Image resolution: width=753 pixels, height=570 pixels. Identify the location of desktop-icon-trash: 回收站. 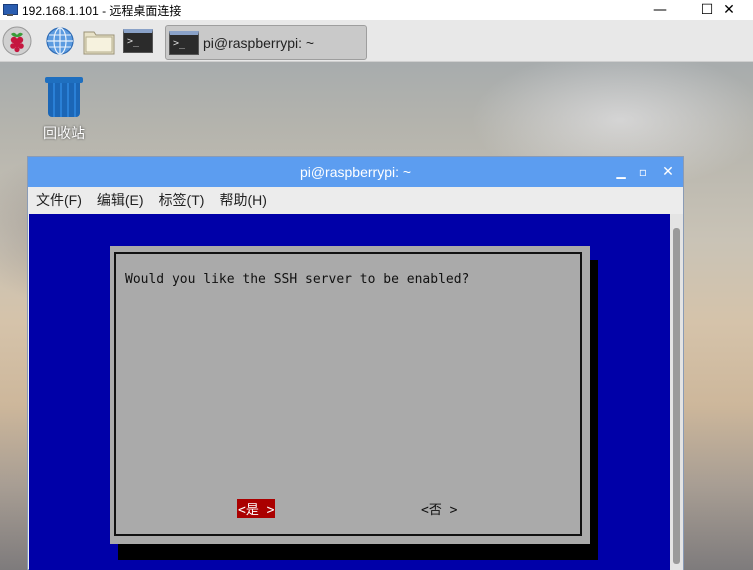
(64, 110).